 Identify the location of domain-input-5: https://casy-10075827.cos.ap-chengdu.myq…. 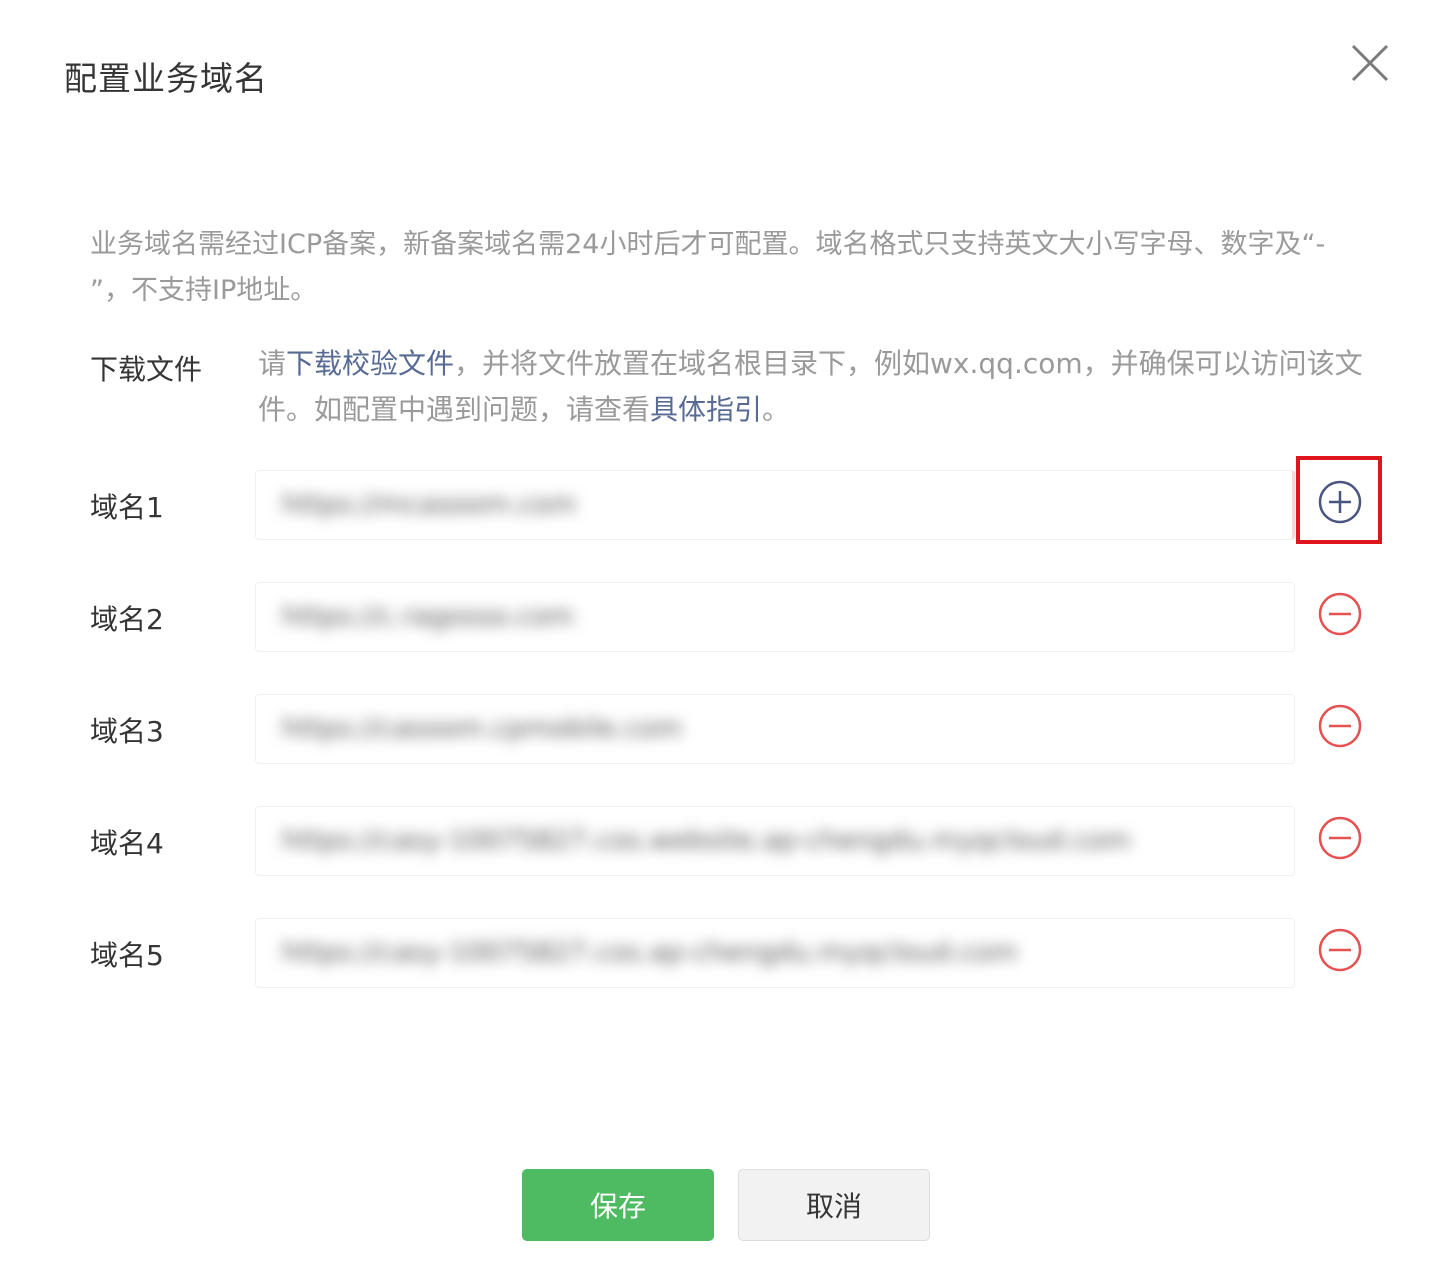
(775, 953).